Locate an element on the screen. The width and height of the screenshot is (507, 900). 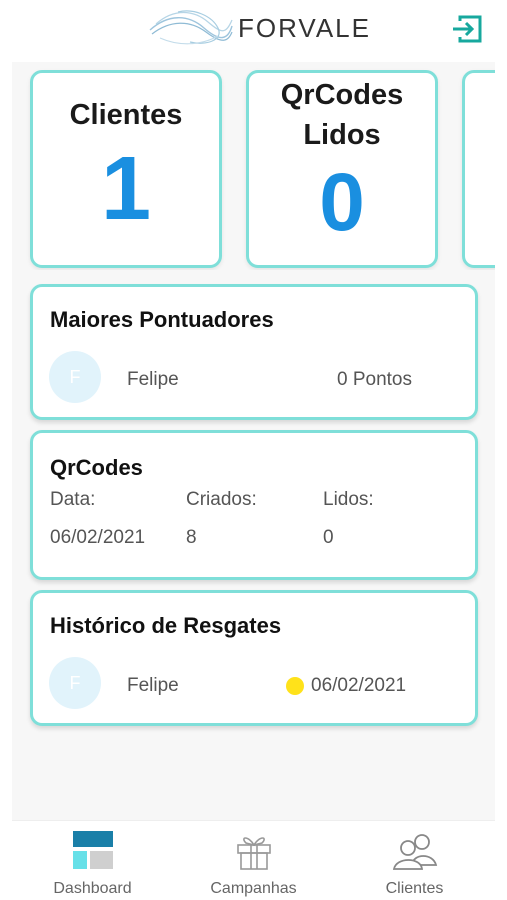
scorer-name: Felipe is located at coordinates (153, 379).